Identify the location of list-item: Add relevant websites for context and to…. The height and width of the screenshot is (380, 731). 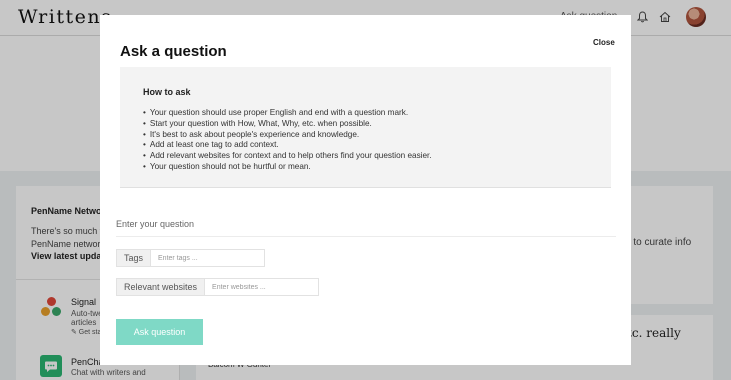
(287, 156).